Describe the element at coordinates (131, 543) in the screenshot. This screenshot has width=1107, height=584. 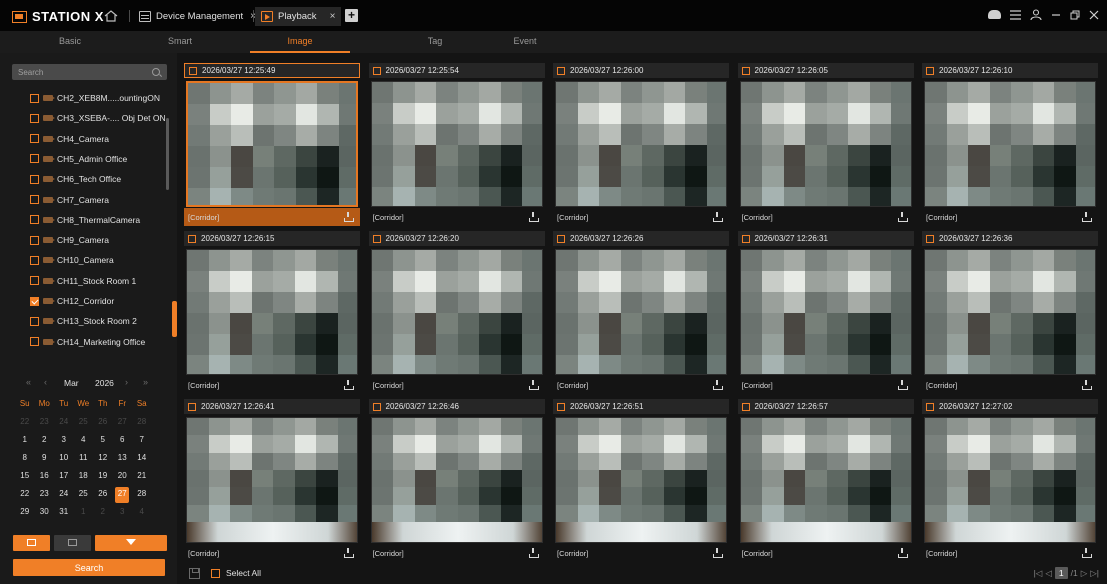
I see `filter-button` at that location.